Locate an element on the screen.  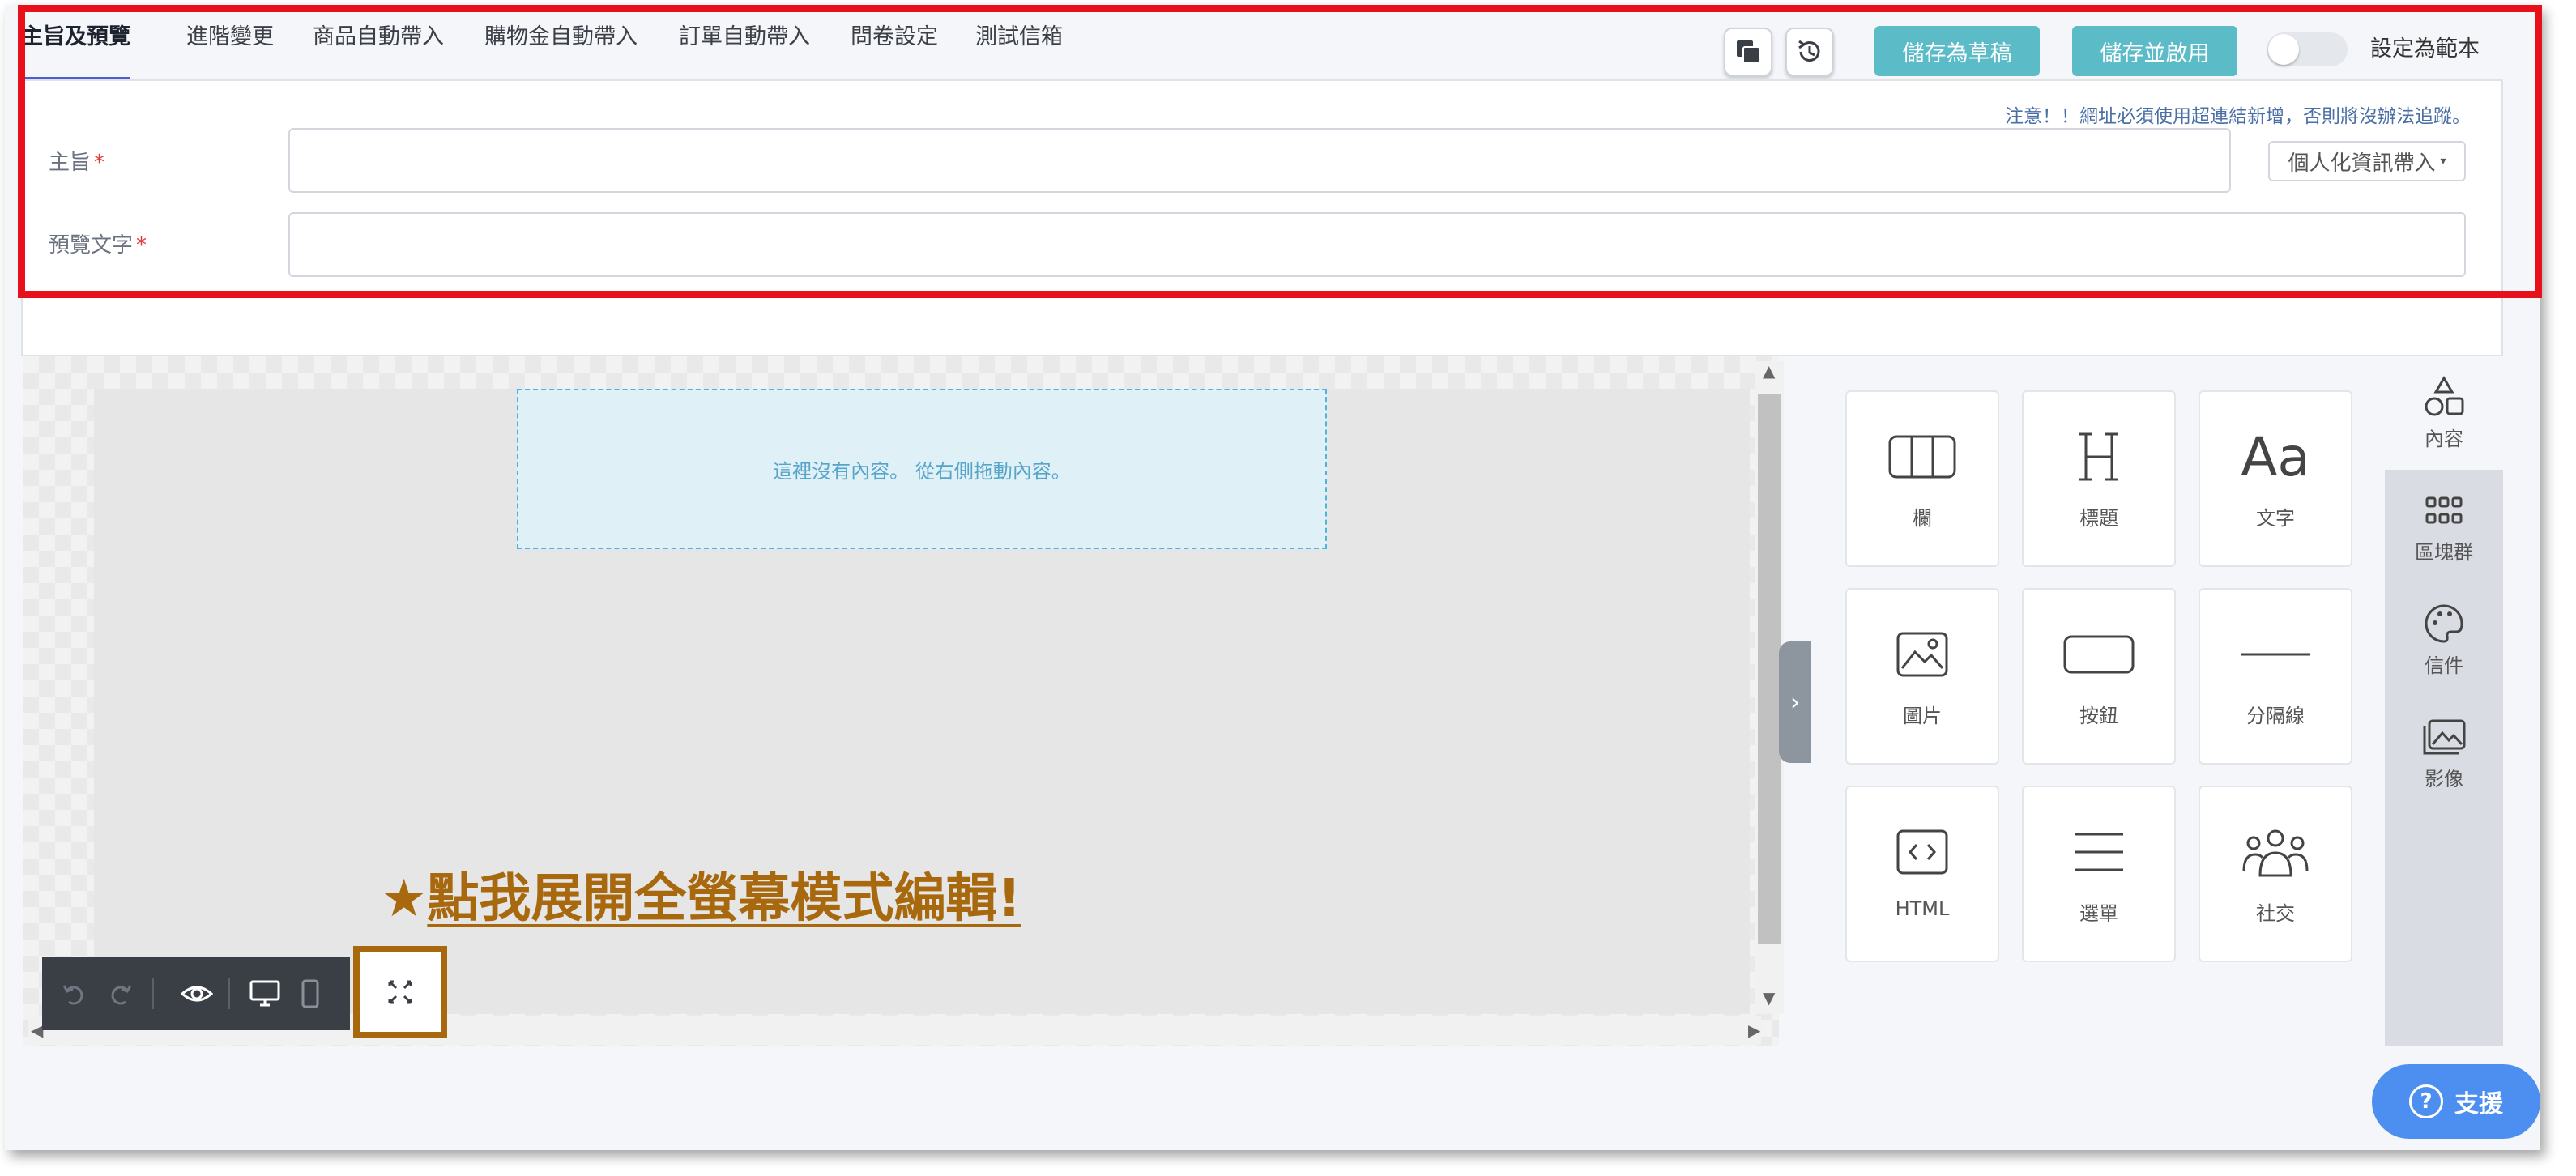
component-html: HTML is located at coordinates (1922, 874).